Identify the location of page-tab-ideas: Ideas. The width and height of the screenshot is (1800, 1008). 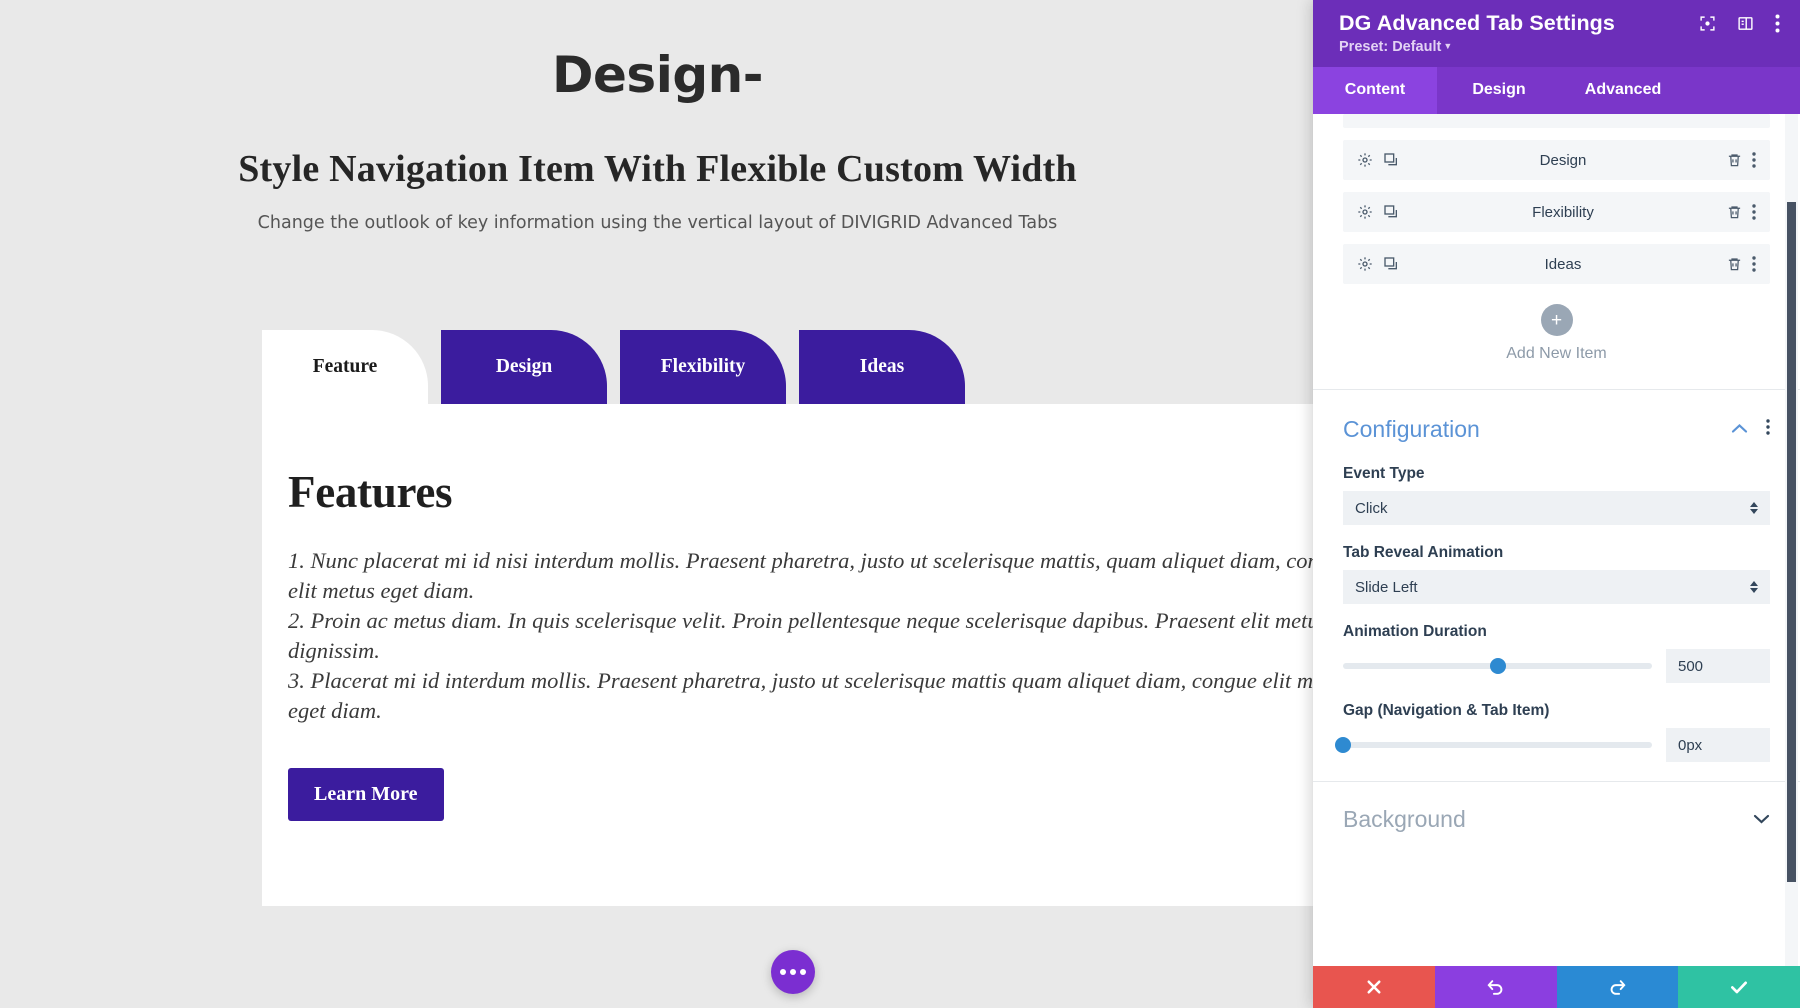
(882, 367).